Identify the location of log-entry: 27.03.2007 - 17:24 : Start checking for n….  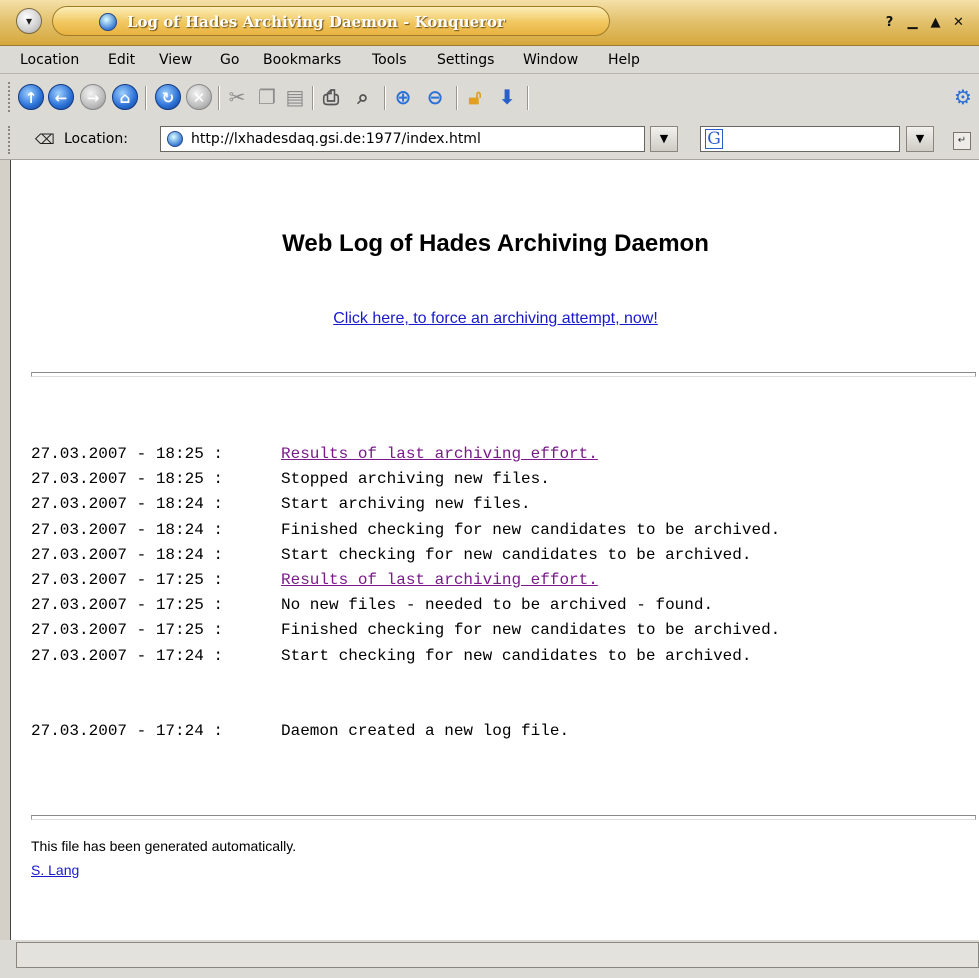
(405, 656).